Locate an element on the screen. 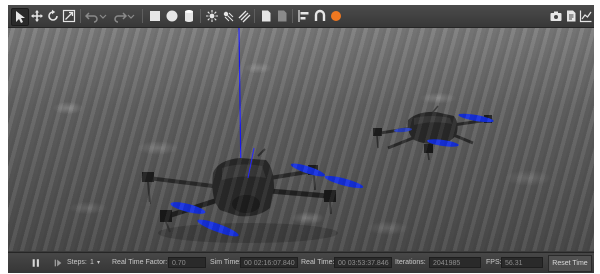 The height and width of the screenshot is (274, 600). step-icon is located at coordinates (58, 263).